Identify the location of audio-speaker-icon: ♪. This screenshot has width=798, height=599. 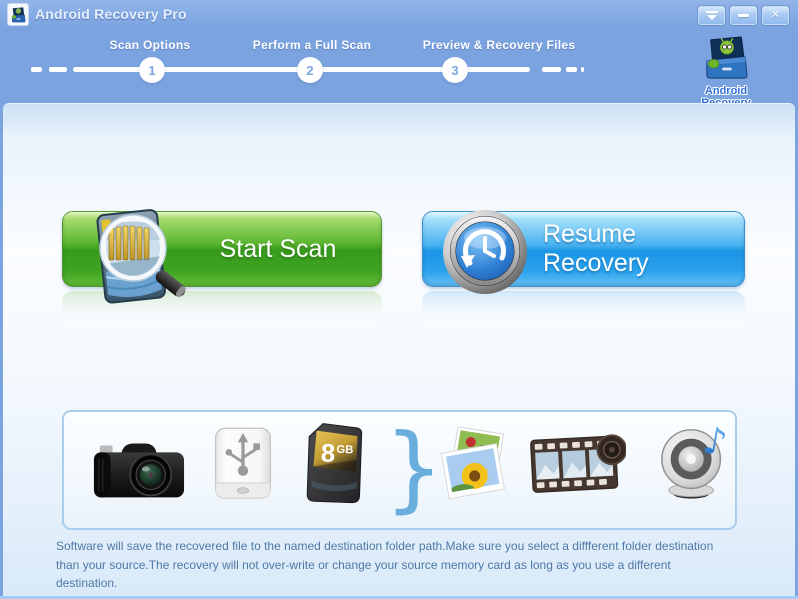
(696, 462).